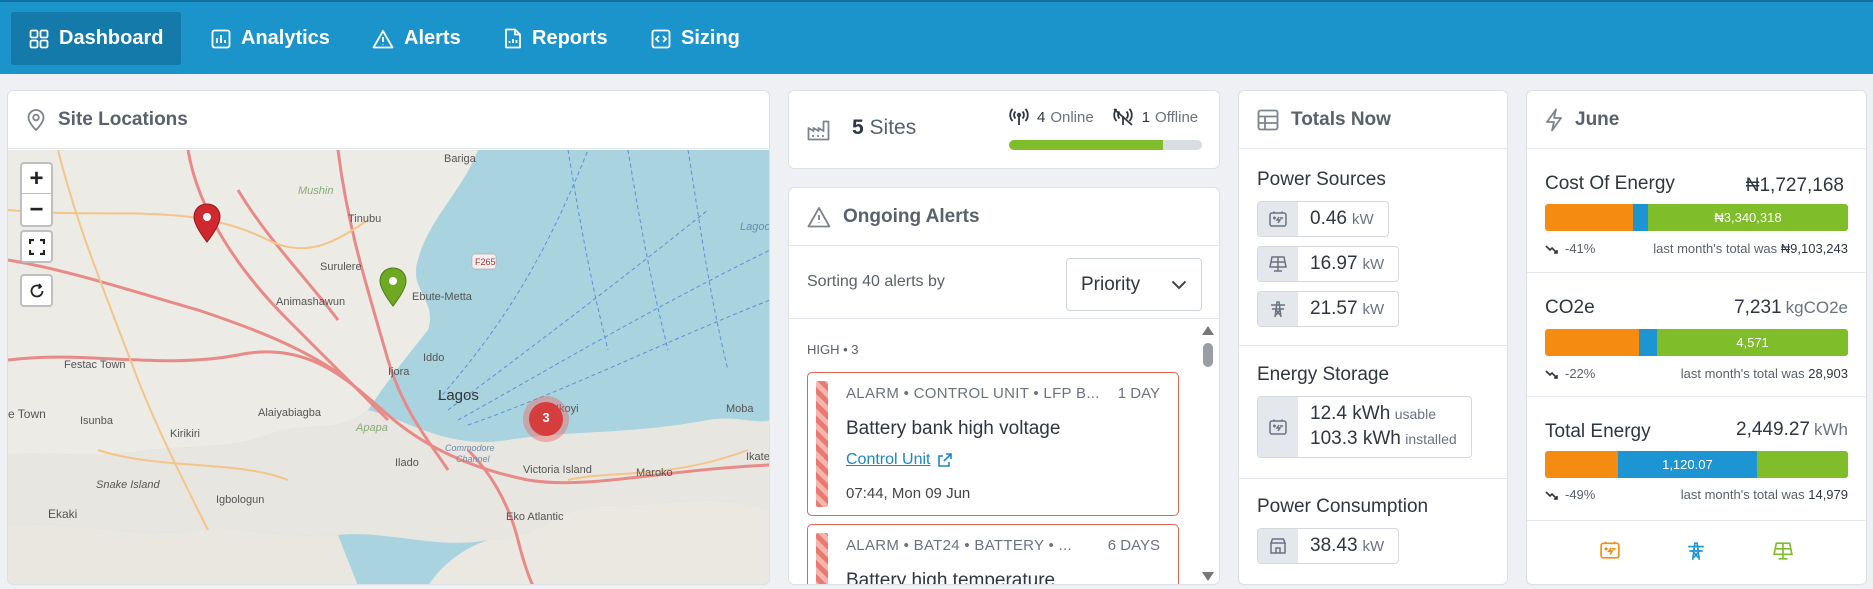 This screenshot has width=1873, height=589. What do you see at coordinates (442, 297) in the screenshot?
I see `svg-text: Ebute-Metta` at bounding box center [442, 297].